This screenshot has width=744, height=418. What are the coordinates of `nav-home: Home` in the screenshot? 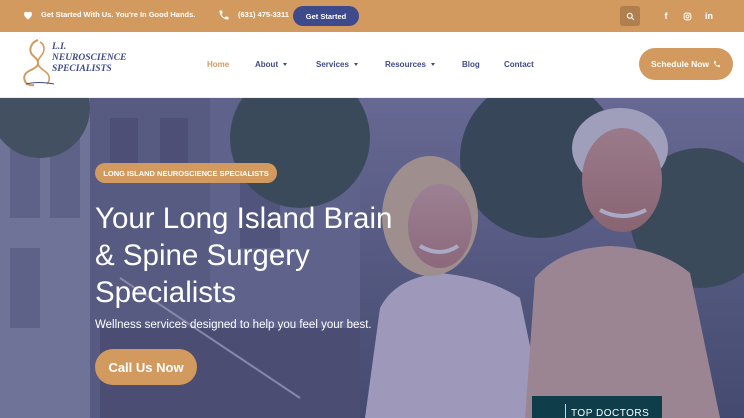 It's located at (218, 64).